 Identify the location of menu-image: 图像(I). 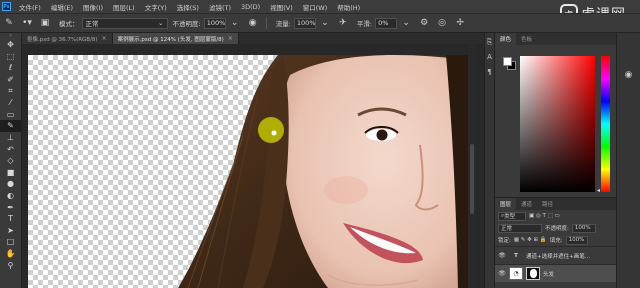
(93, 7).